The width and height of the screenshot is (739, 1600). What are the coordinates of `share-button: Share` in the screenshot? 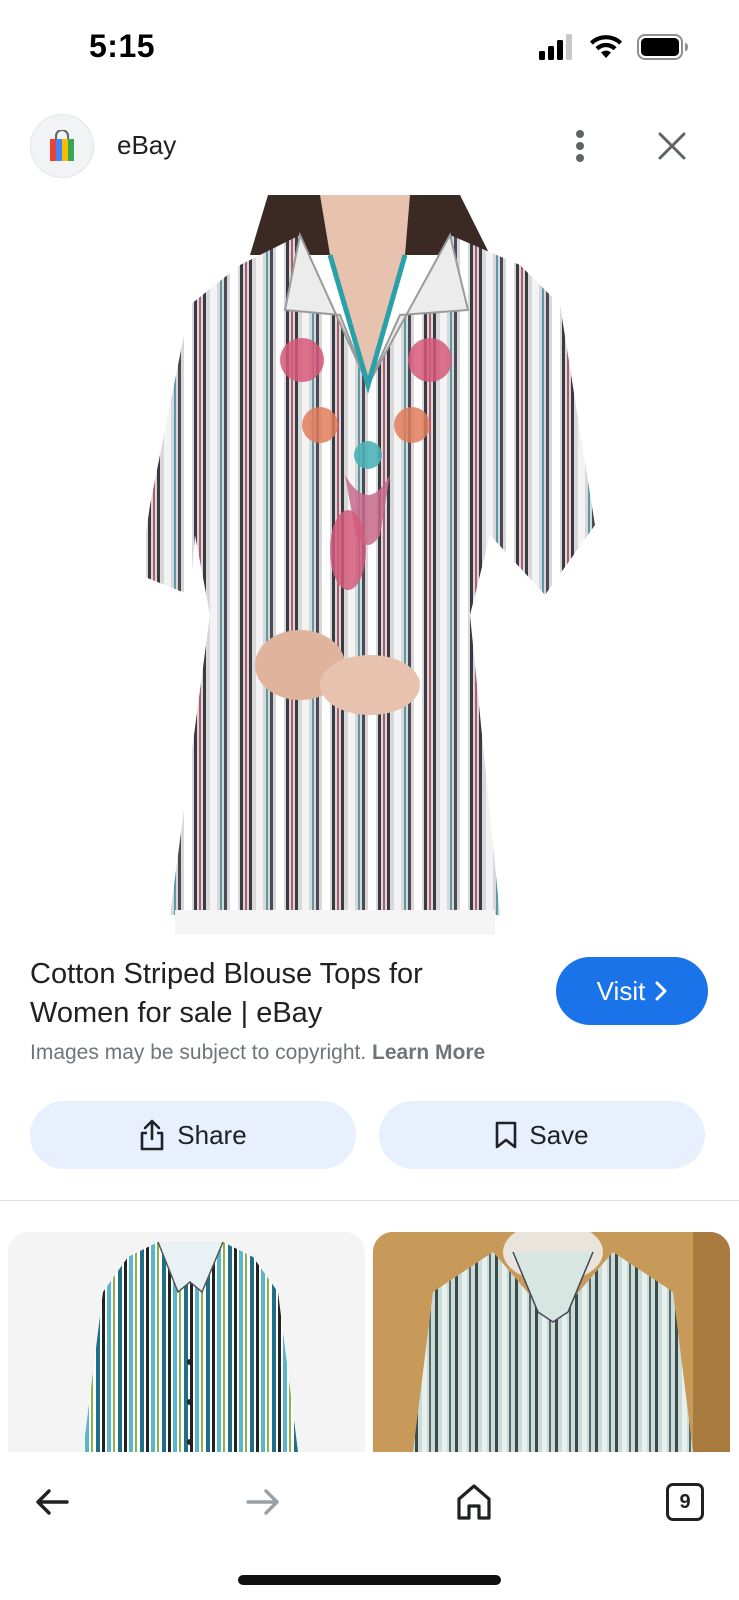 It's located at (193, 1135).